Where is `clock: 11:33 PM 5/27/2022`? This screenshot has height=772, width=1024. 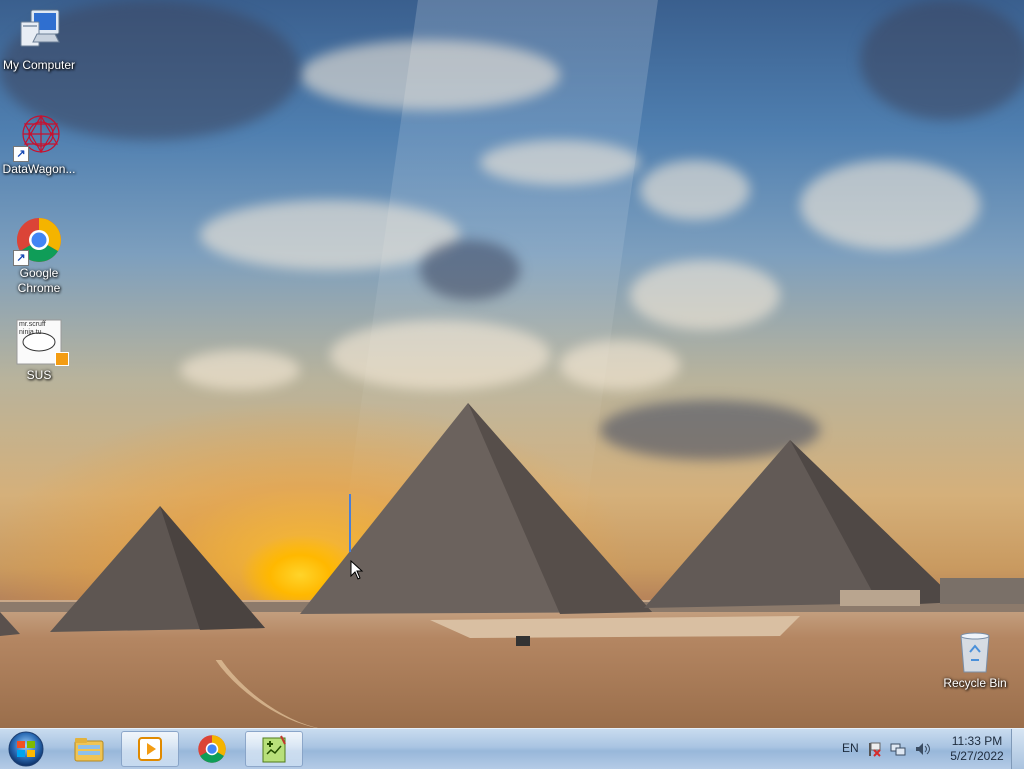 clock: 11:33 PM 5/27/2022 is located at coordinates (977, 749).